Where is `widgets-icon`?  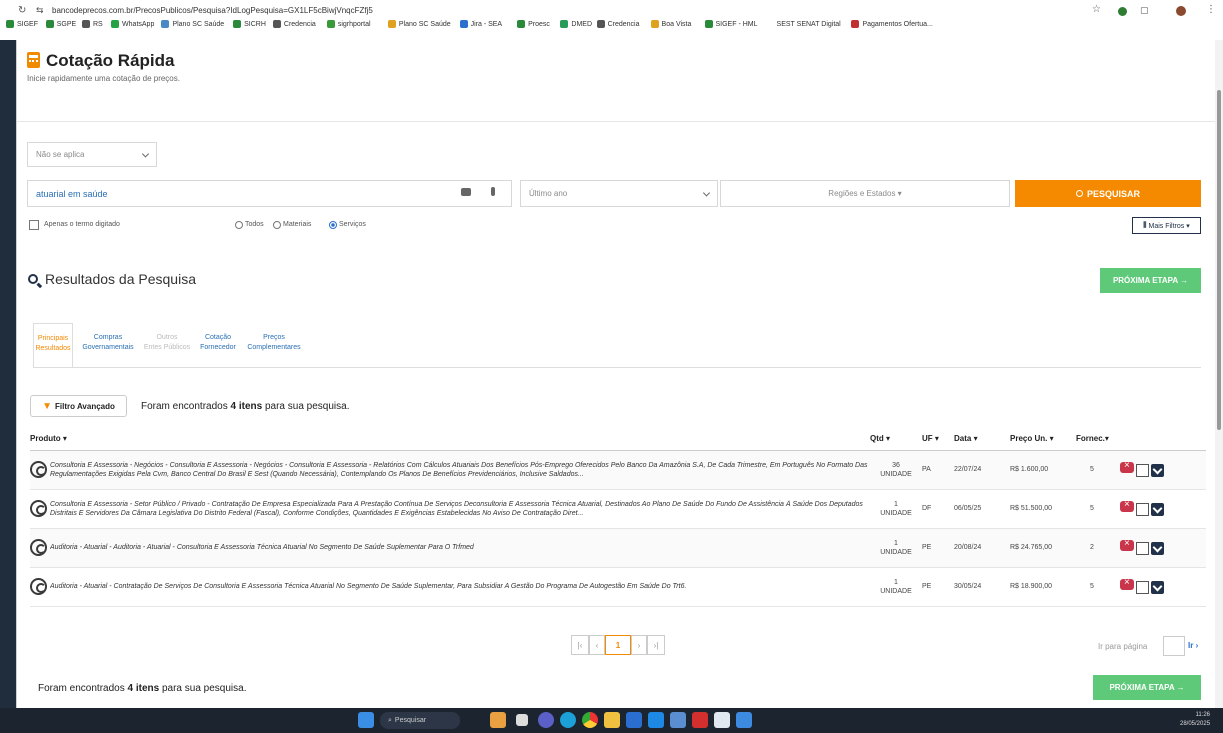 widgets-icon is located at coordinates (498, 720).